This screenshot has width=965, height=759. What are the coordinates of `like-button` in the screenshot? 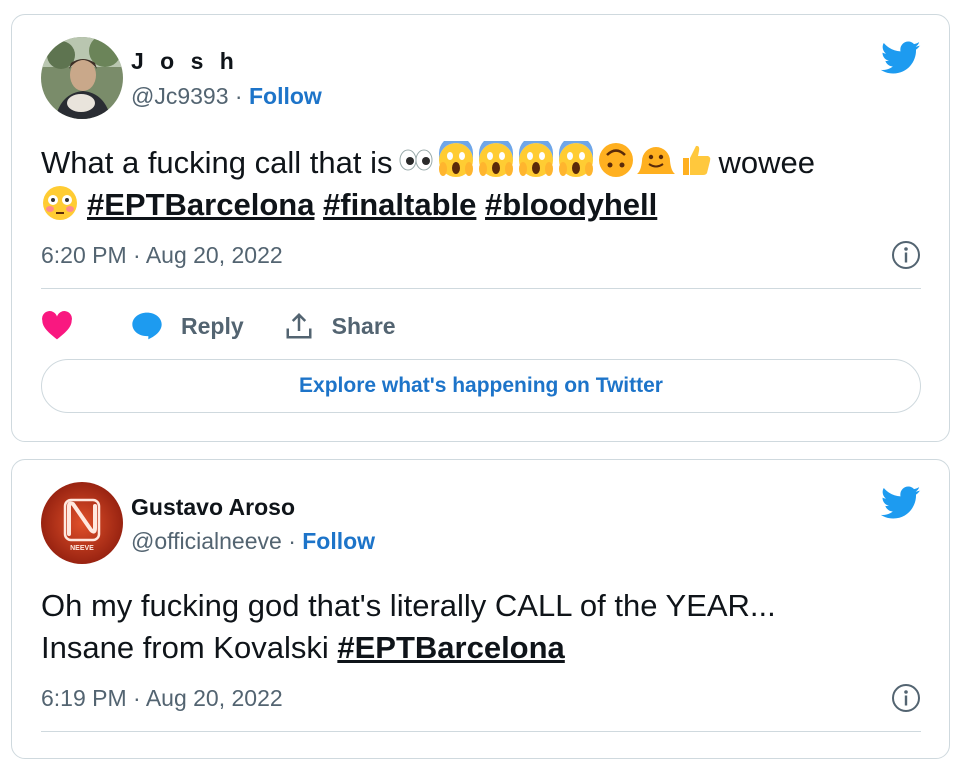 It's located at (57, 326).